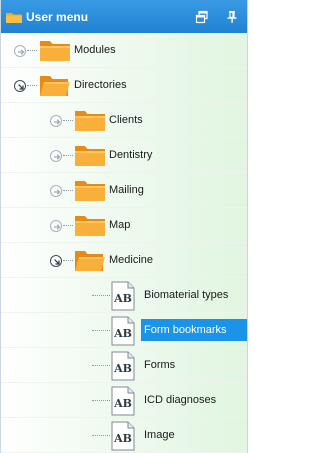  What do you see at coordinates (180, 400) in the screenshot?
I see `tree-node-label: ICD diagnoses` at bounding box center [180, 400].